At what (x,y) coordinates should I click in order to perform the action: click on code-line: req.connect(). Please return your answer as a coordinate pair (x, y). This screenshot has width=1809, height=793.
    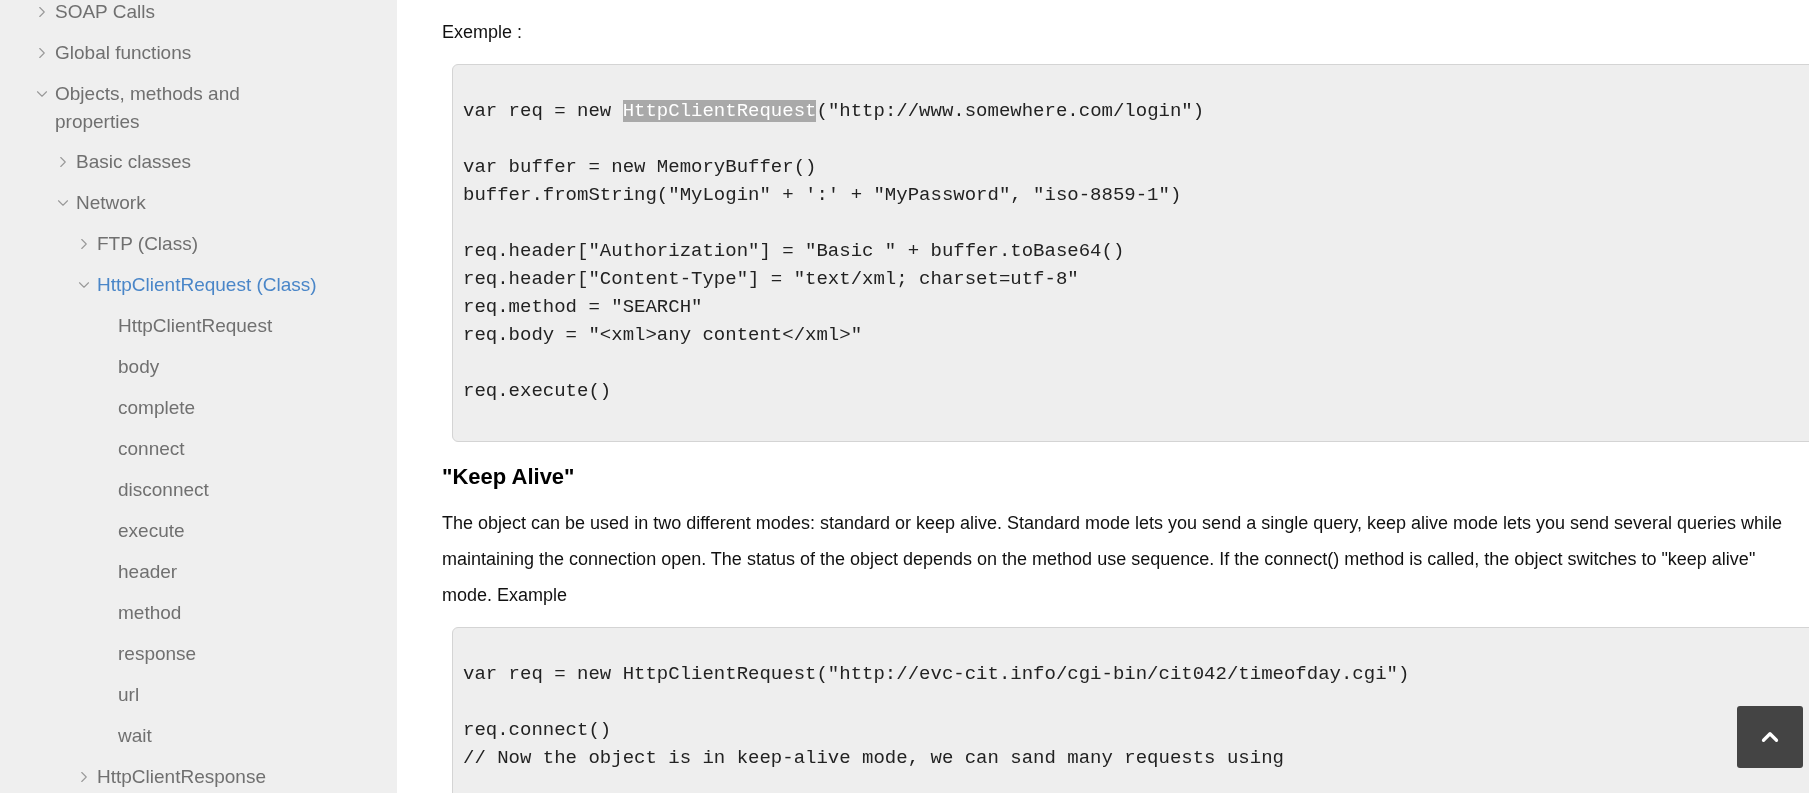
    Looking at the image, I should click on (537, 730).